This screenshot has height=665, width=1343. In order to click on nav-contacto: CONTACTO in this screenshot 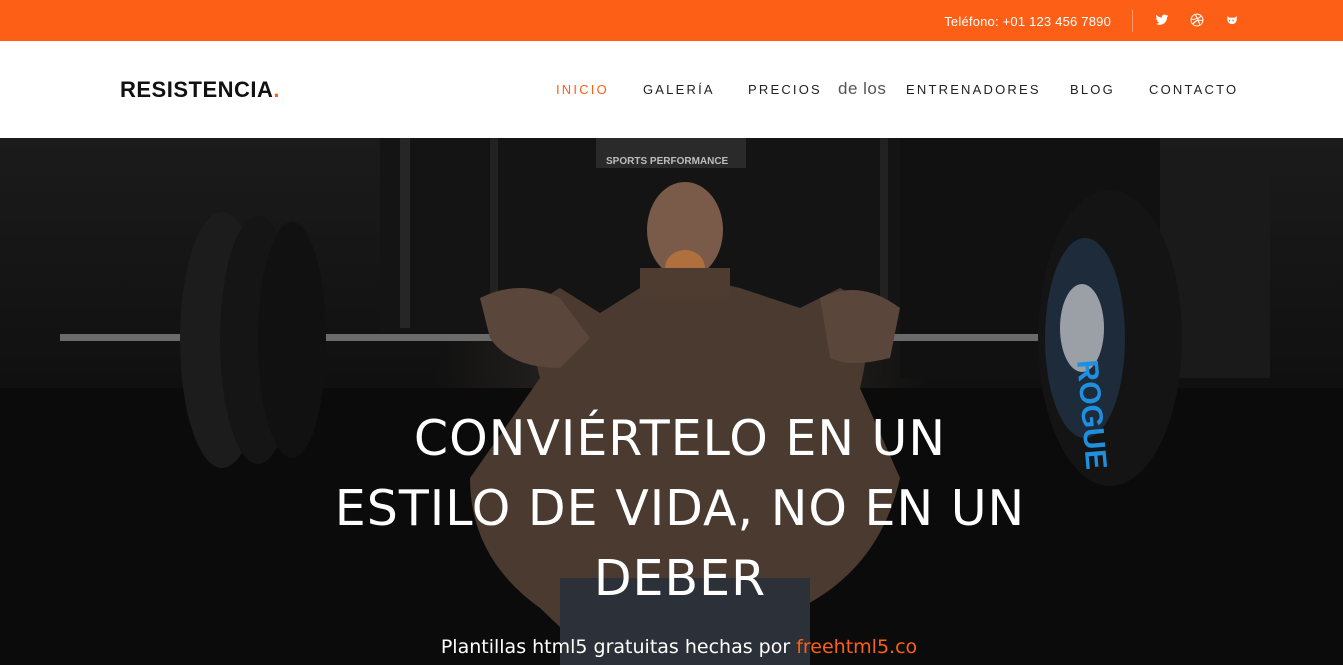, I will do `click(1193, 89)`.